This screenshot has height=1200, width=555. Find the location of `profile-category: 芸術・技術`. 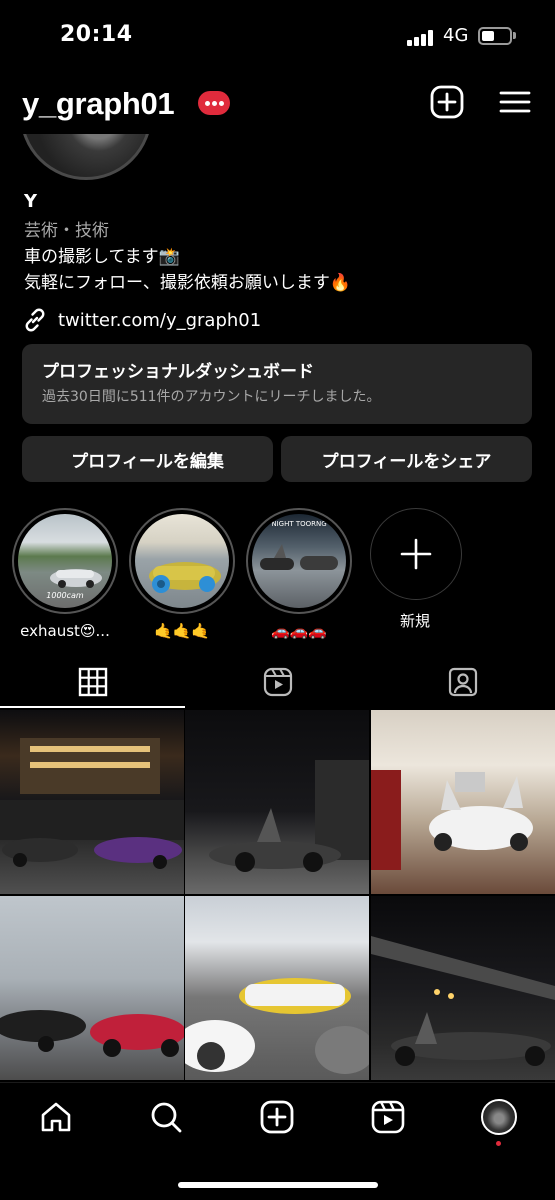

profile-category: 芸術・技術 is located at coordinates (66, 231).